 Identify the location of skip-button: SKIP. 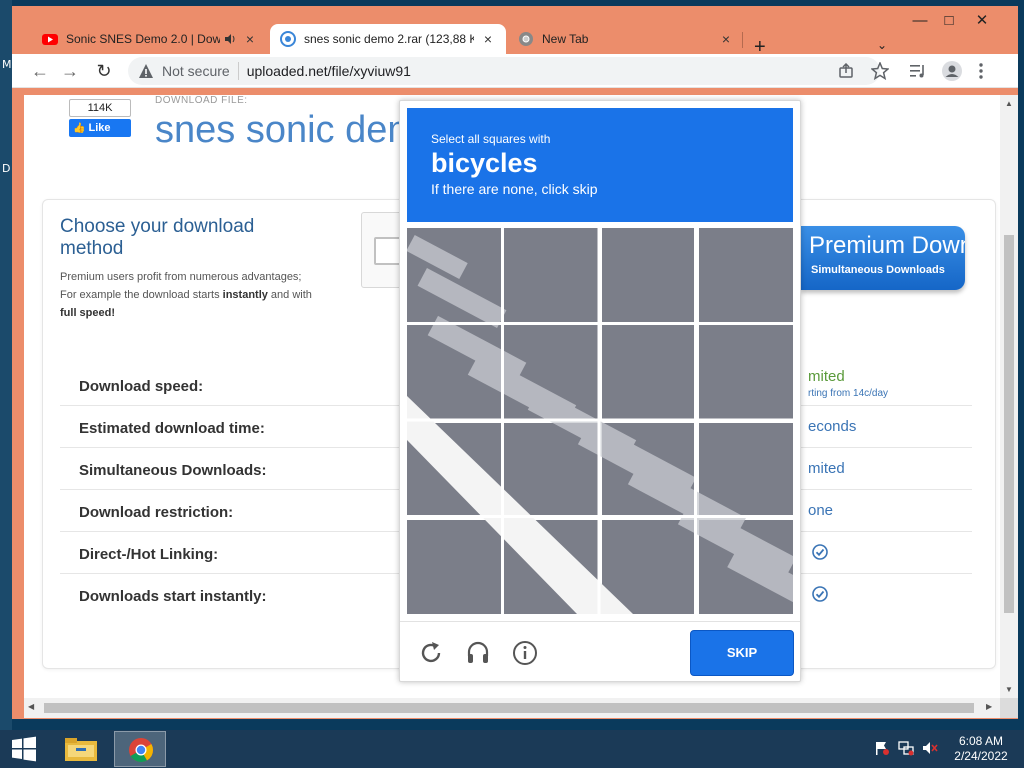
(742, 653).